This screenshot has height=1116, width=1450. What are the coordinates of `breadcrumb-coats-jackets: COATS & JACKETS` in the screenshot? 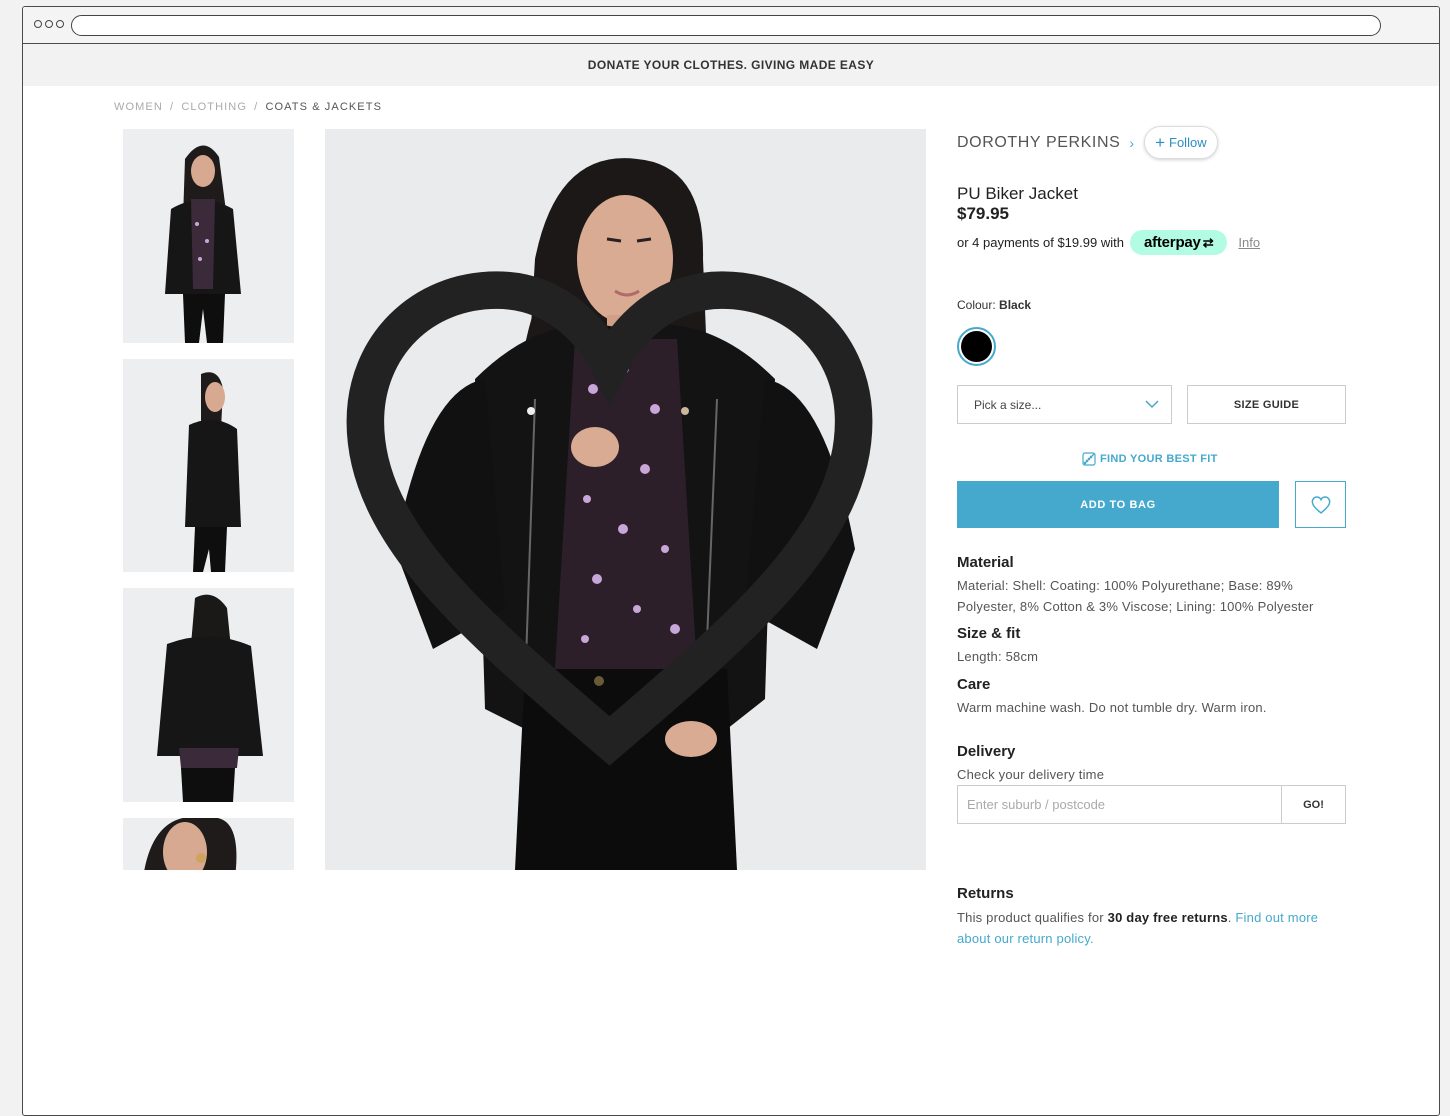 It's located at (324, 107).